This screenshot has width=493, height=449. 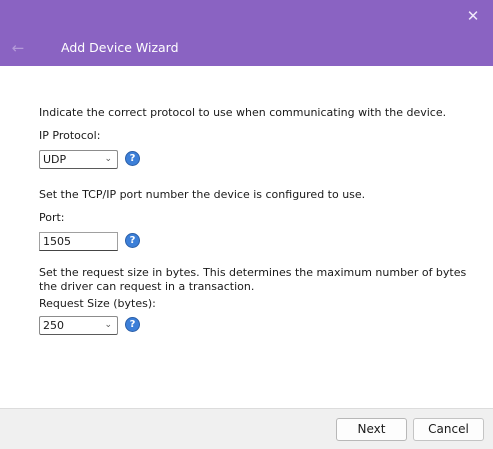 What do you see at coordinates (70, 135) in the screenshot?
I see `protocol-label: IP Protocol:` at bounding box center [70, 135].